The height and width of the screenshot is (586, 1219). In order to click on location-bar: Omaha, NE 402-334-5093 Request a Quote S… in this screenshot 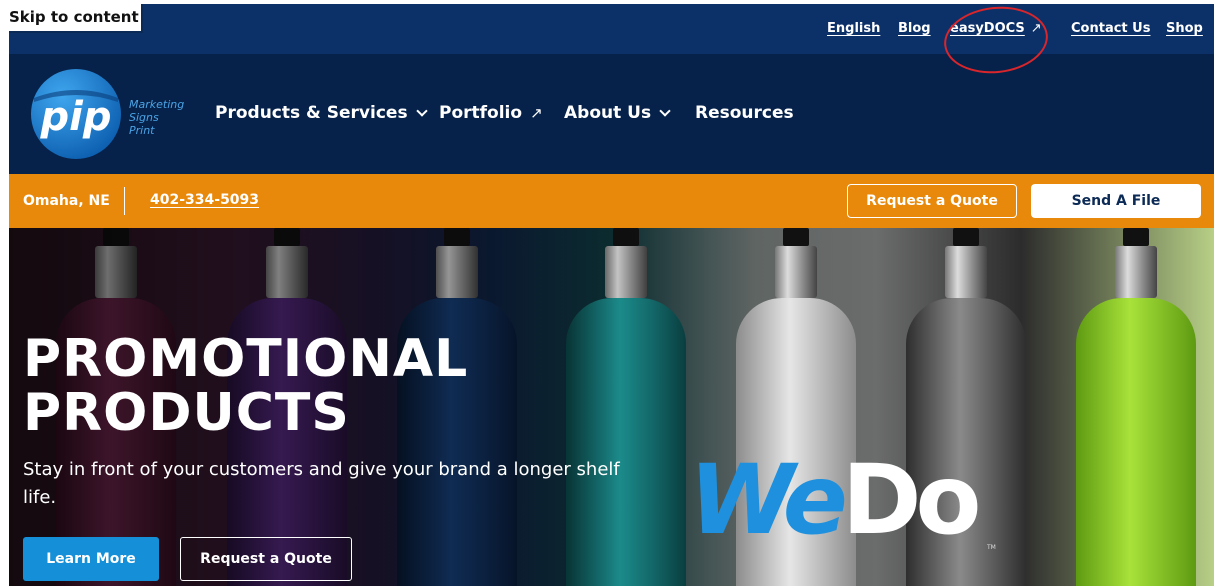, I will do `click(611, 201)`.